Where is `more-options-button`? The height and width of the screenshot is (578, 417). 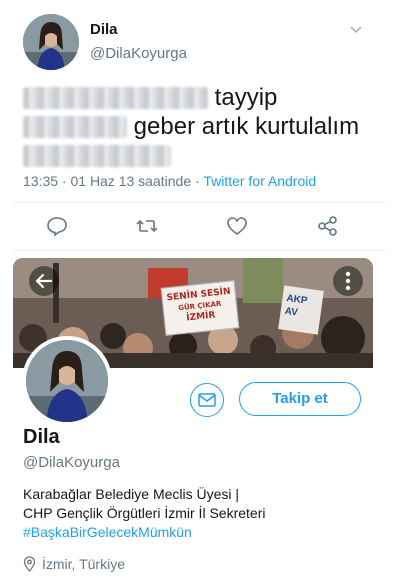
more-options-button is located at coordinates (348, 281).